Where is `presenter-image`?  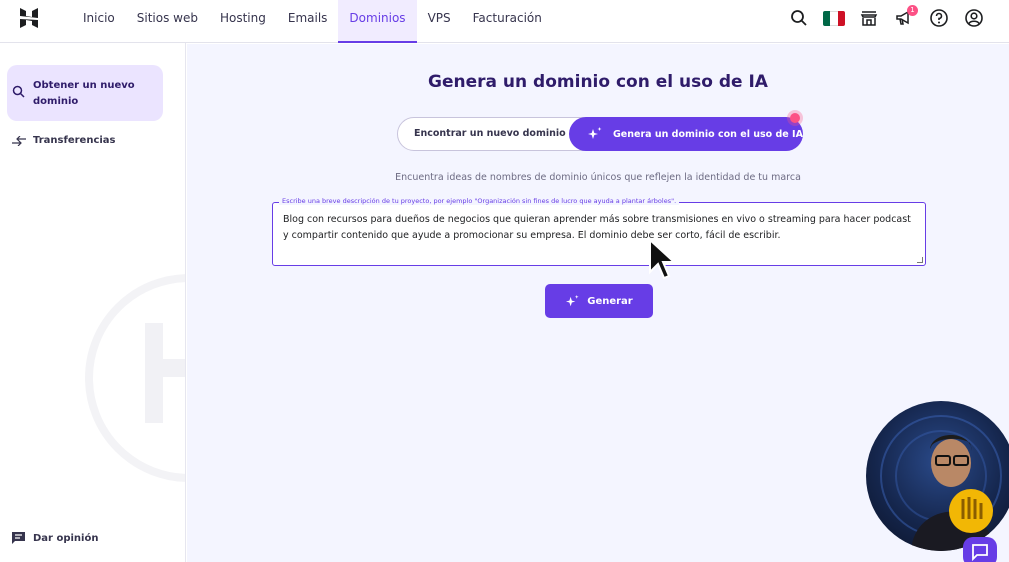
presenter-image is located at coordinates (941, 483).